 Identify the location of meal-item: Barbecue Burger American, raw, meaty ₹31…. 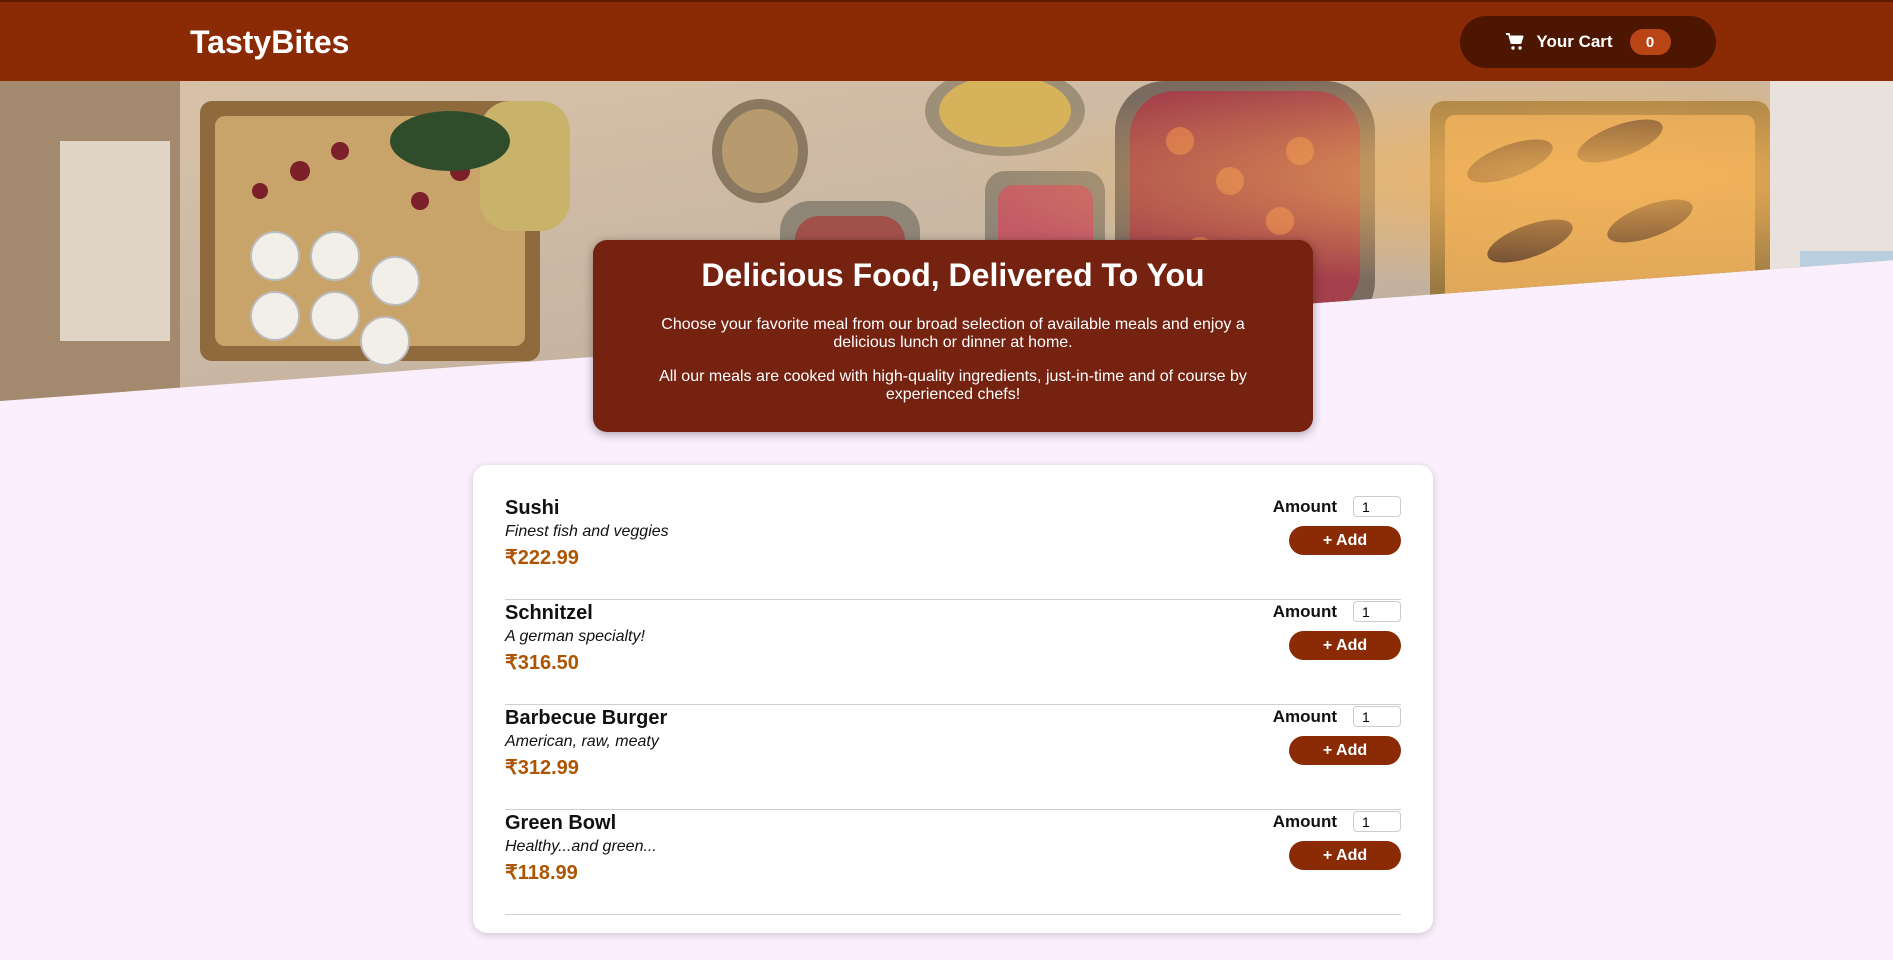
(953, 757).